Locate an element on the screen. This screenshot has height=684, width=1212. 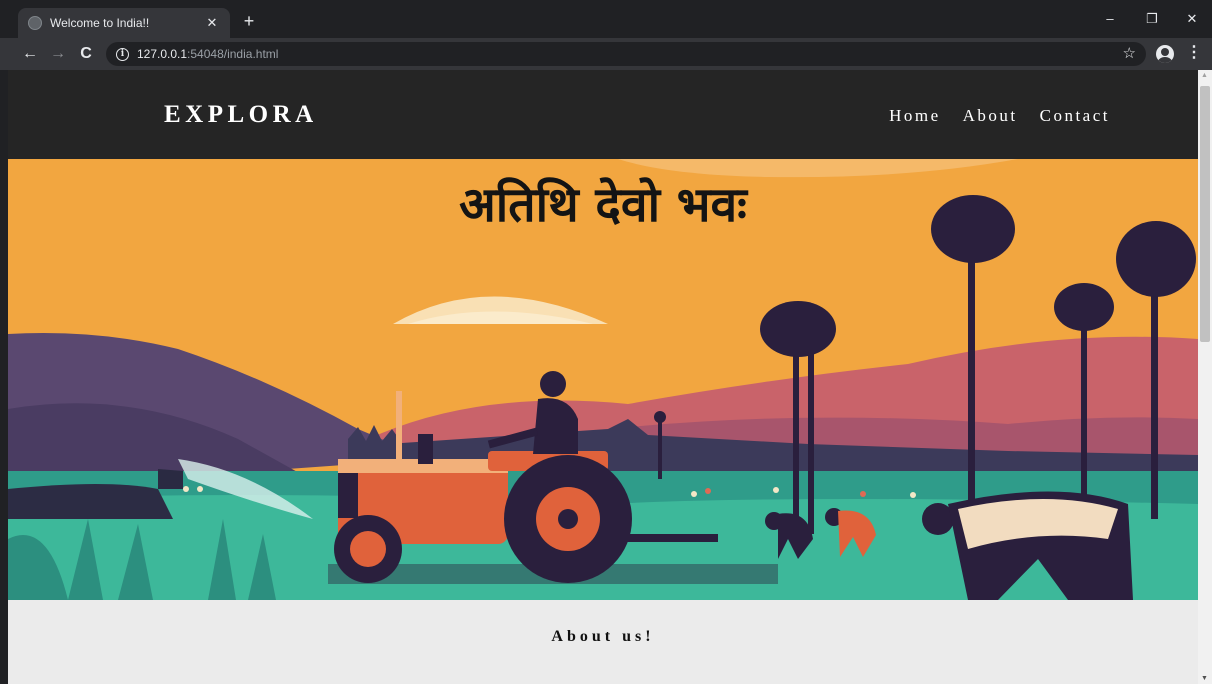
tab-close-icon: ✕ is located at coordinates (212, 23).